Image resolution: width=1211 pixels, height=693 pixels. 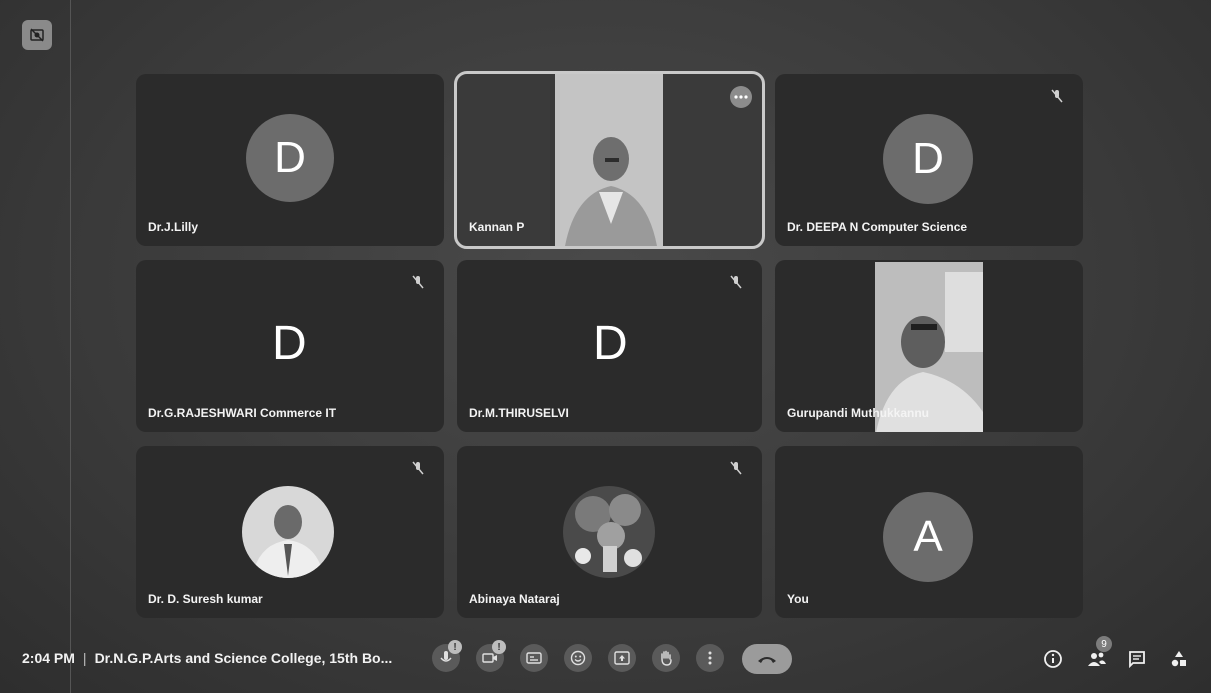 I want to click on activities-button, so click(x=1179, y=659).